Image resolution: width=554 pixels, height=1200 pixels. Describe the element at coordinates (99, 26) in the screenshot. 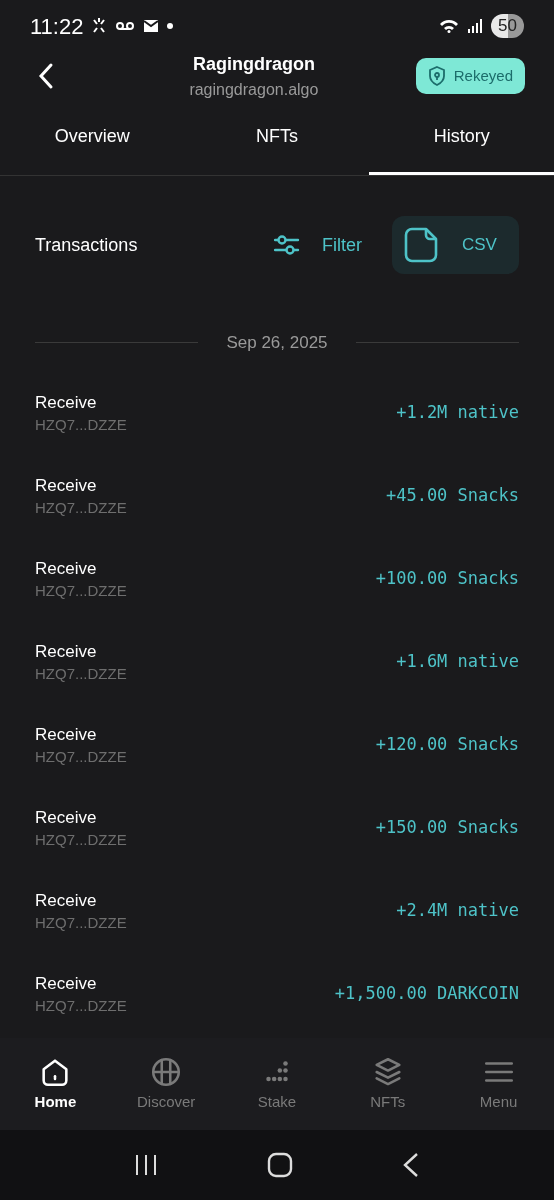

I see `pinwheel-icon` at that location.